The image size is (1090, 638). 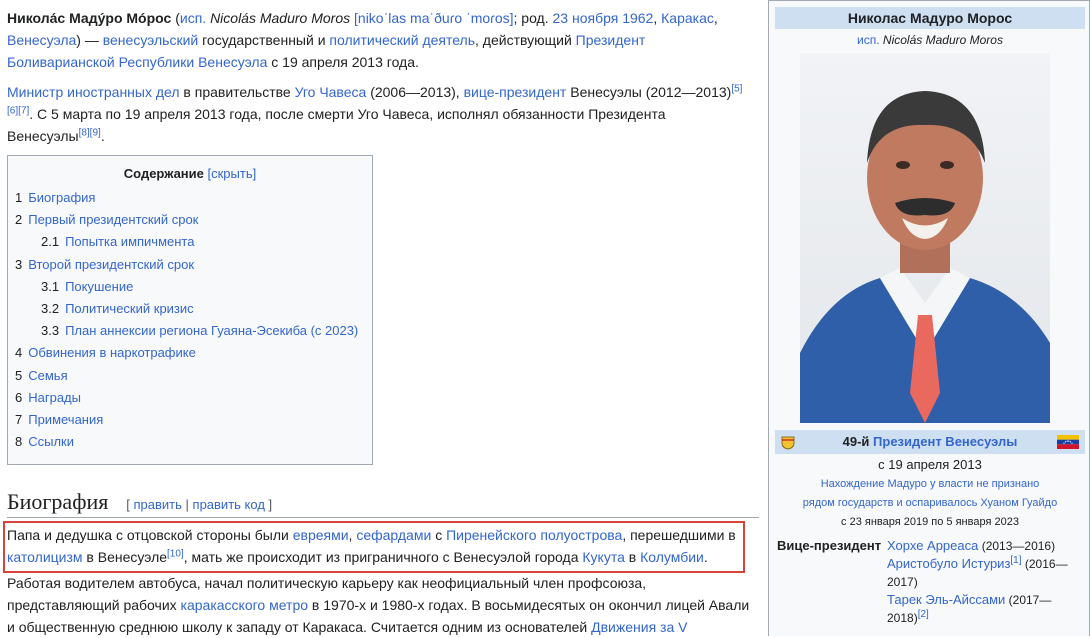 What do you see at coordinates (45, 557) in the screenshot?
I see `catholicism-link: католицизм` at bounding box center [45, 557].